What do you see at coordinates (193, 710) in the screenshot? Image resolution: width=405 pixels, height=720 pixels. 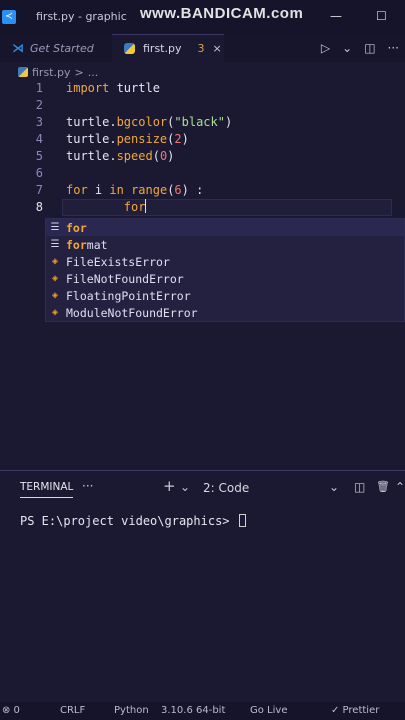 I see `python-interpreter: 3.10.6 64-bit` at bounding box center [193, 710].